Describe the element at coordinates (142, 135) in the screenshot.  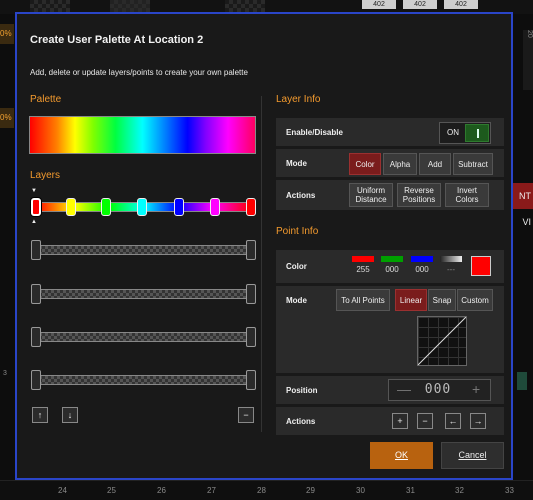
I see `palette-preview` at that location.